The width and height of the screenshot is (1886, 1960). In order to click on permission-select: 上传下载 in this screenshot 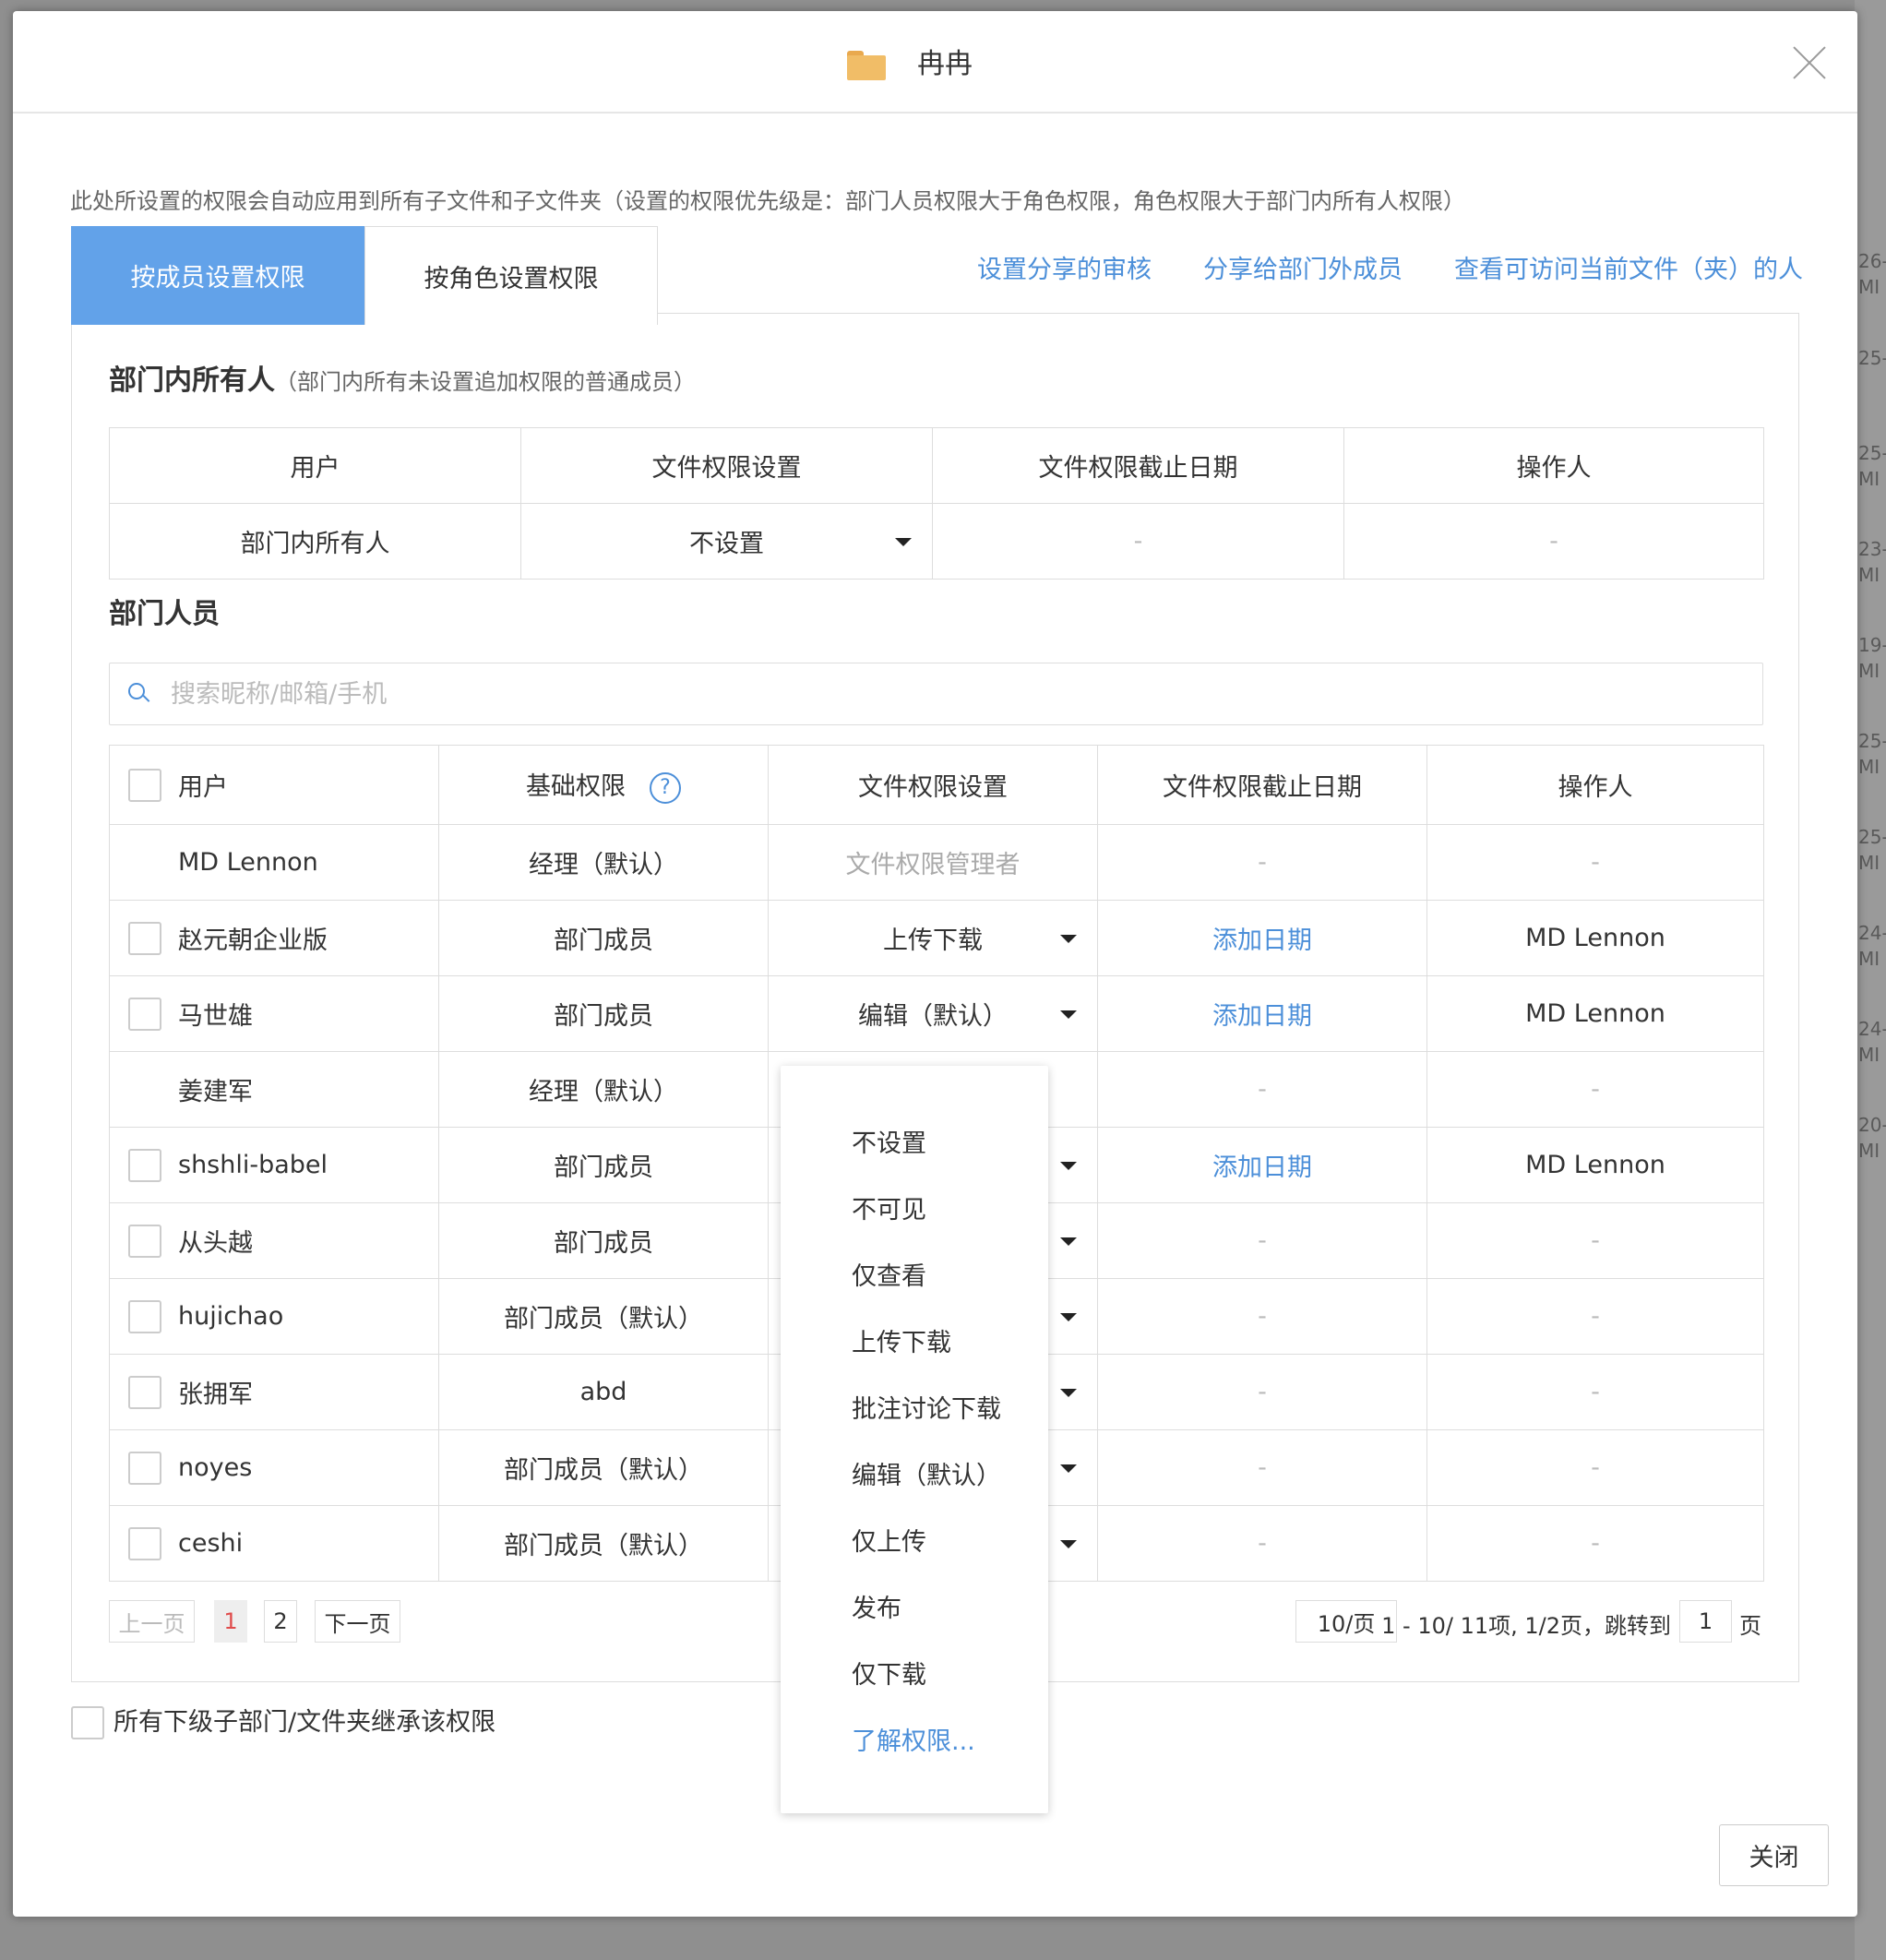, I will do `click(933, 938)`.